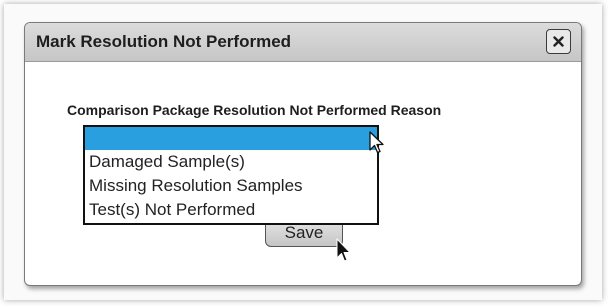 This screenshot has width=608, height=306. What do you see at coordinates (303, 42) in the screenshot?
I see `dialog-titlebar: Mark Resolution Not Performed` at bounding box center [303, 42].